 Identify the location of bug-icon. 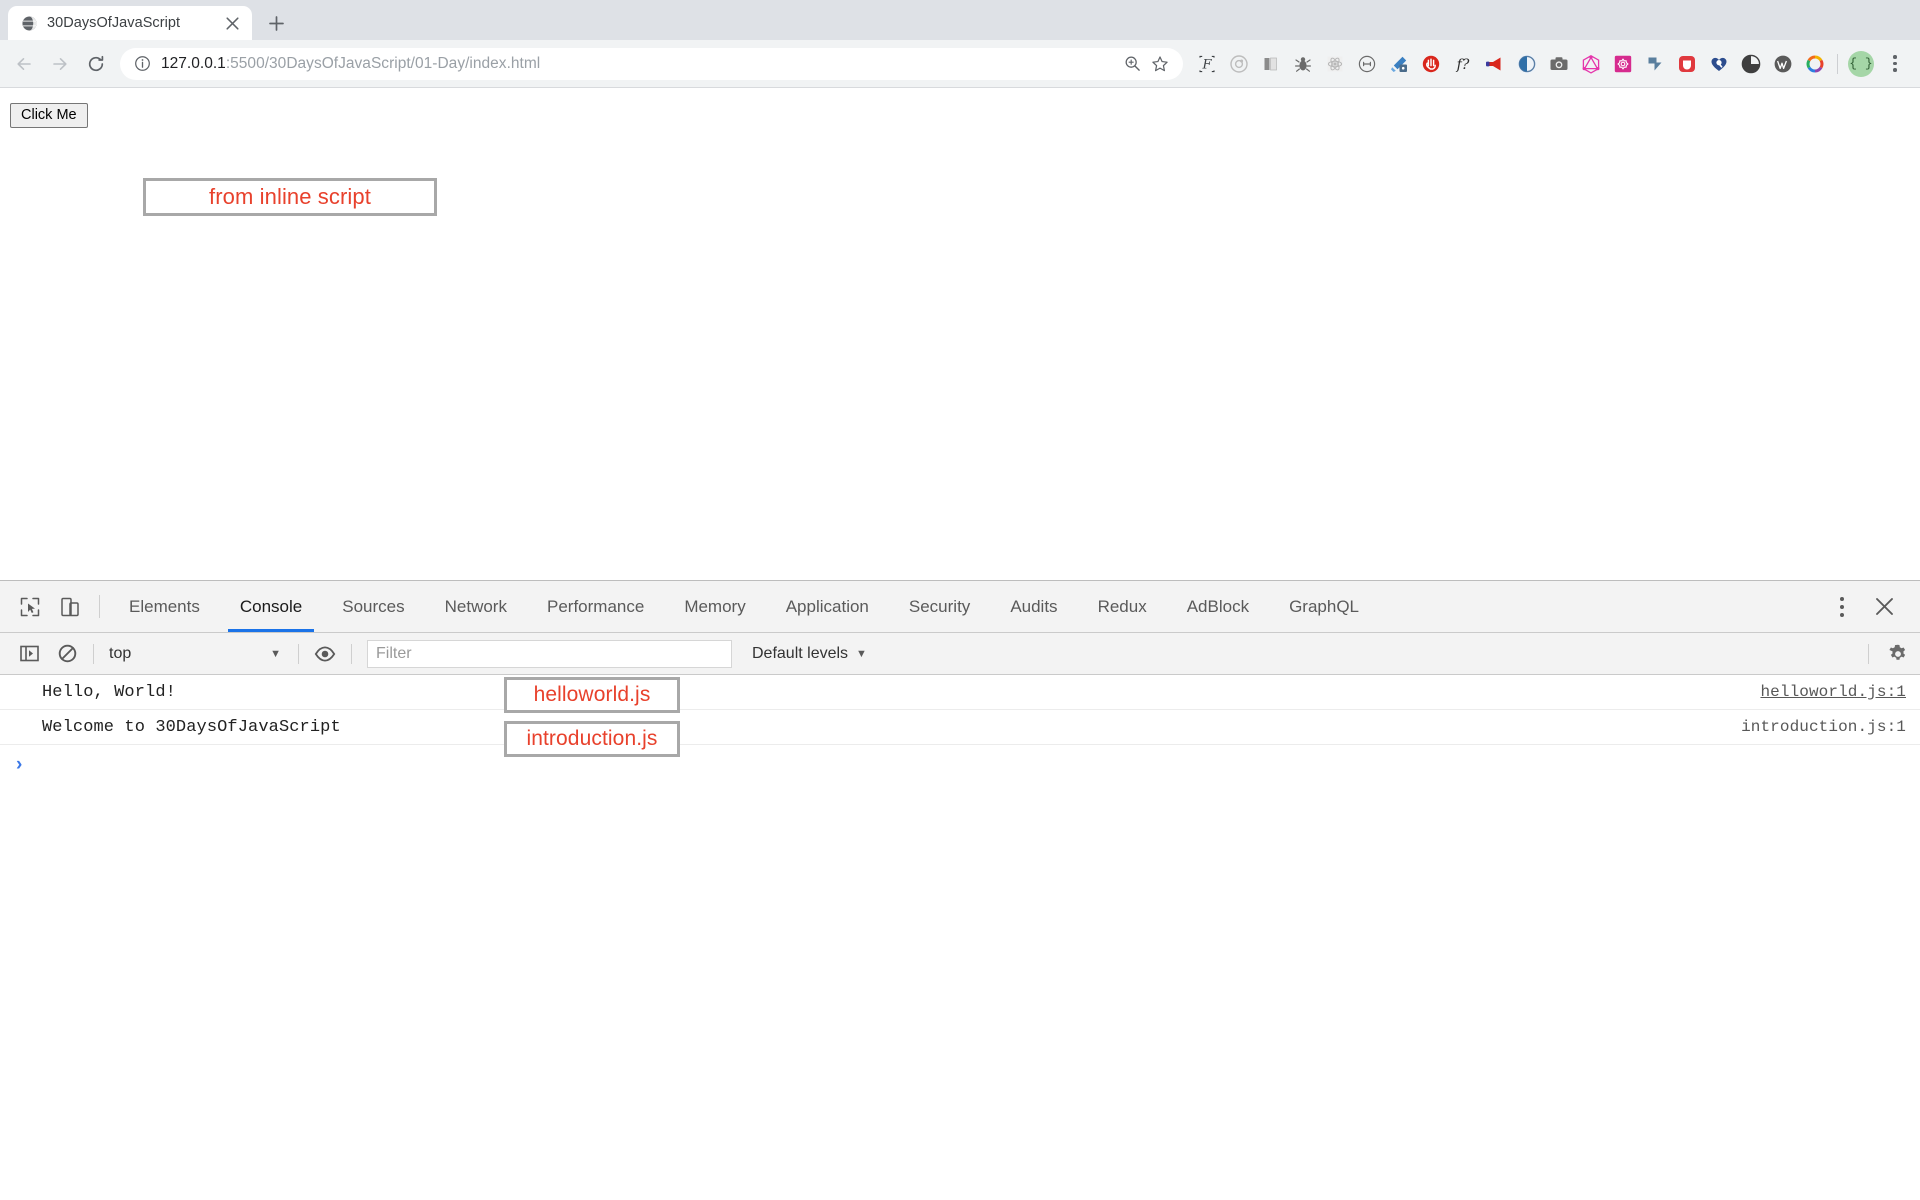
(1303, 64).